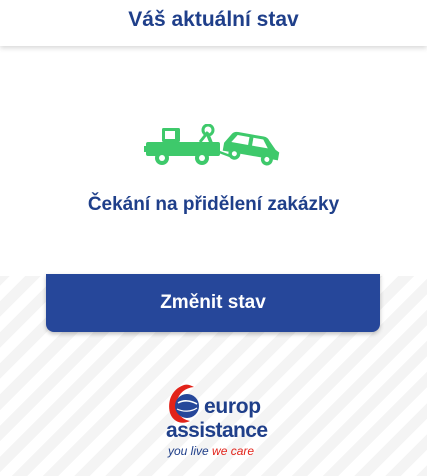 This screenshot has width=427, height=476. I want to click on europ-assistance-logo: europ assistance you live we care, so click(217, 424).